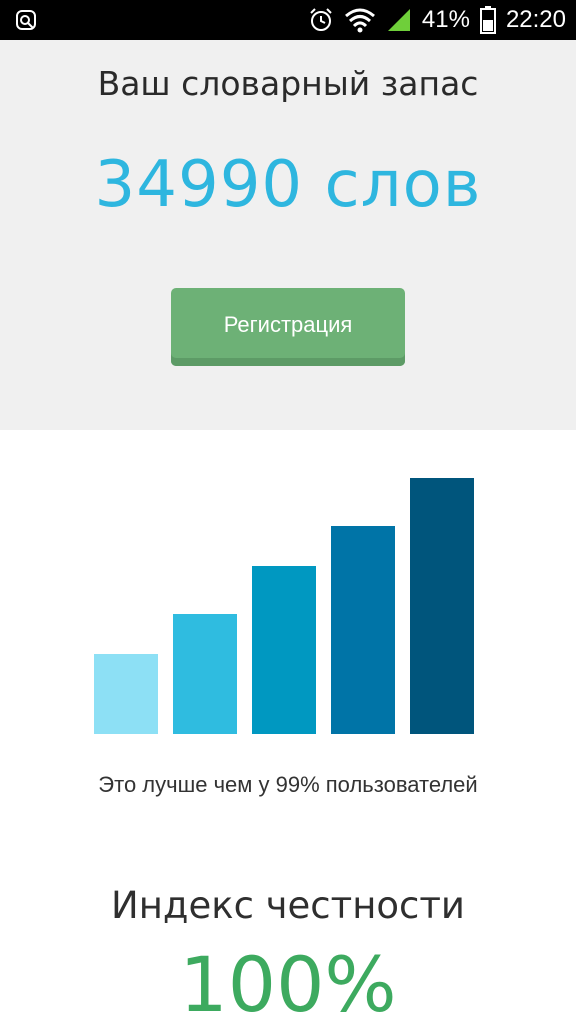 The image size is (576, 1029). Describe the element at coordinates (359, 20) in the screenshot. I see `wifi-icon` at that location.